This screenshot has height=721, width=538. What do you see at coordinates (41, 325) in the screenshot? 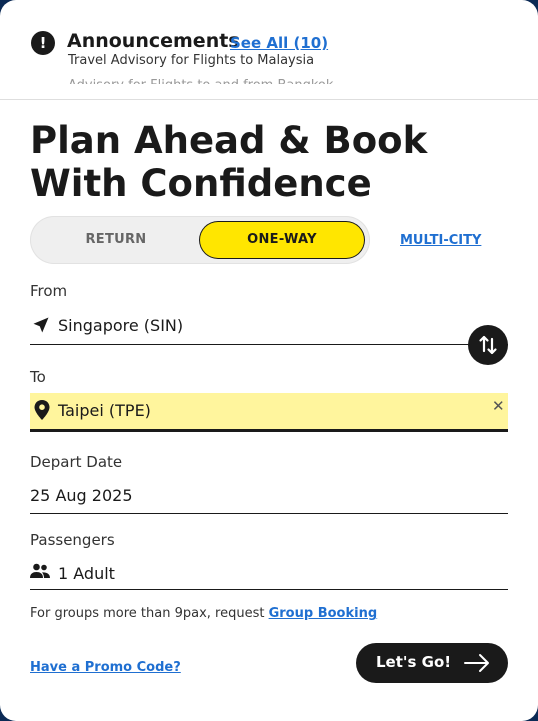
I see `navigation-arrow-icon` at bounding box center [41, 325].